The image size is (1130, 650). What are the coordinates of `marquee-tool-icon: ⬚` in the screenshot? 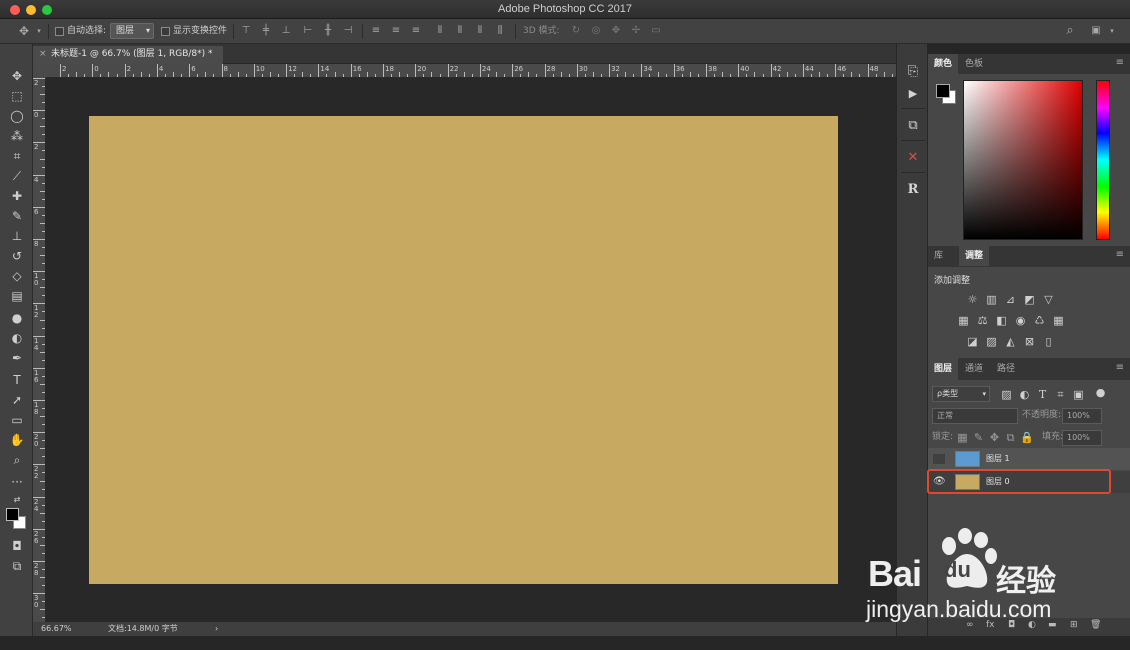 It's located at (17, 96).